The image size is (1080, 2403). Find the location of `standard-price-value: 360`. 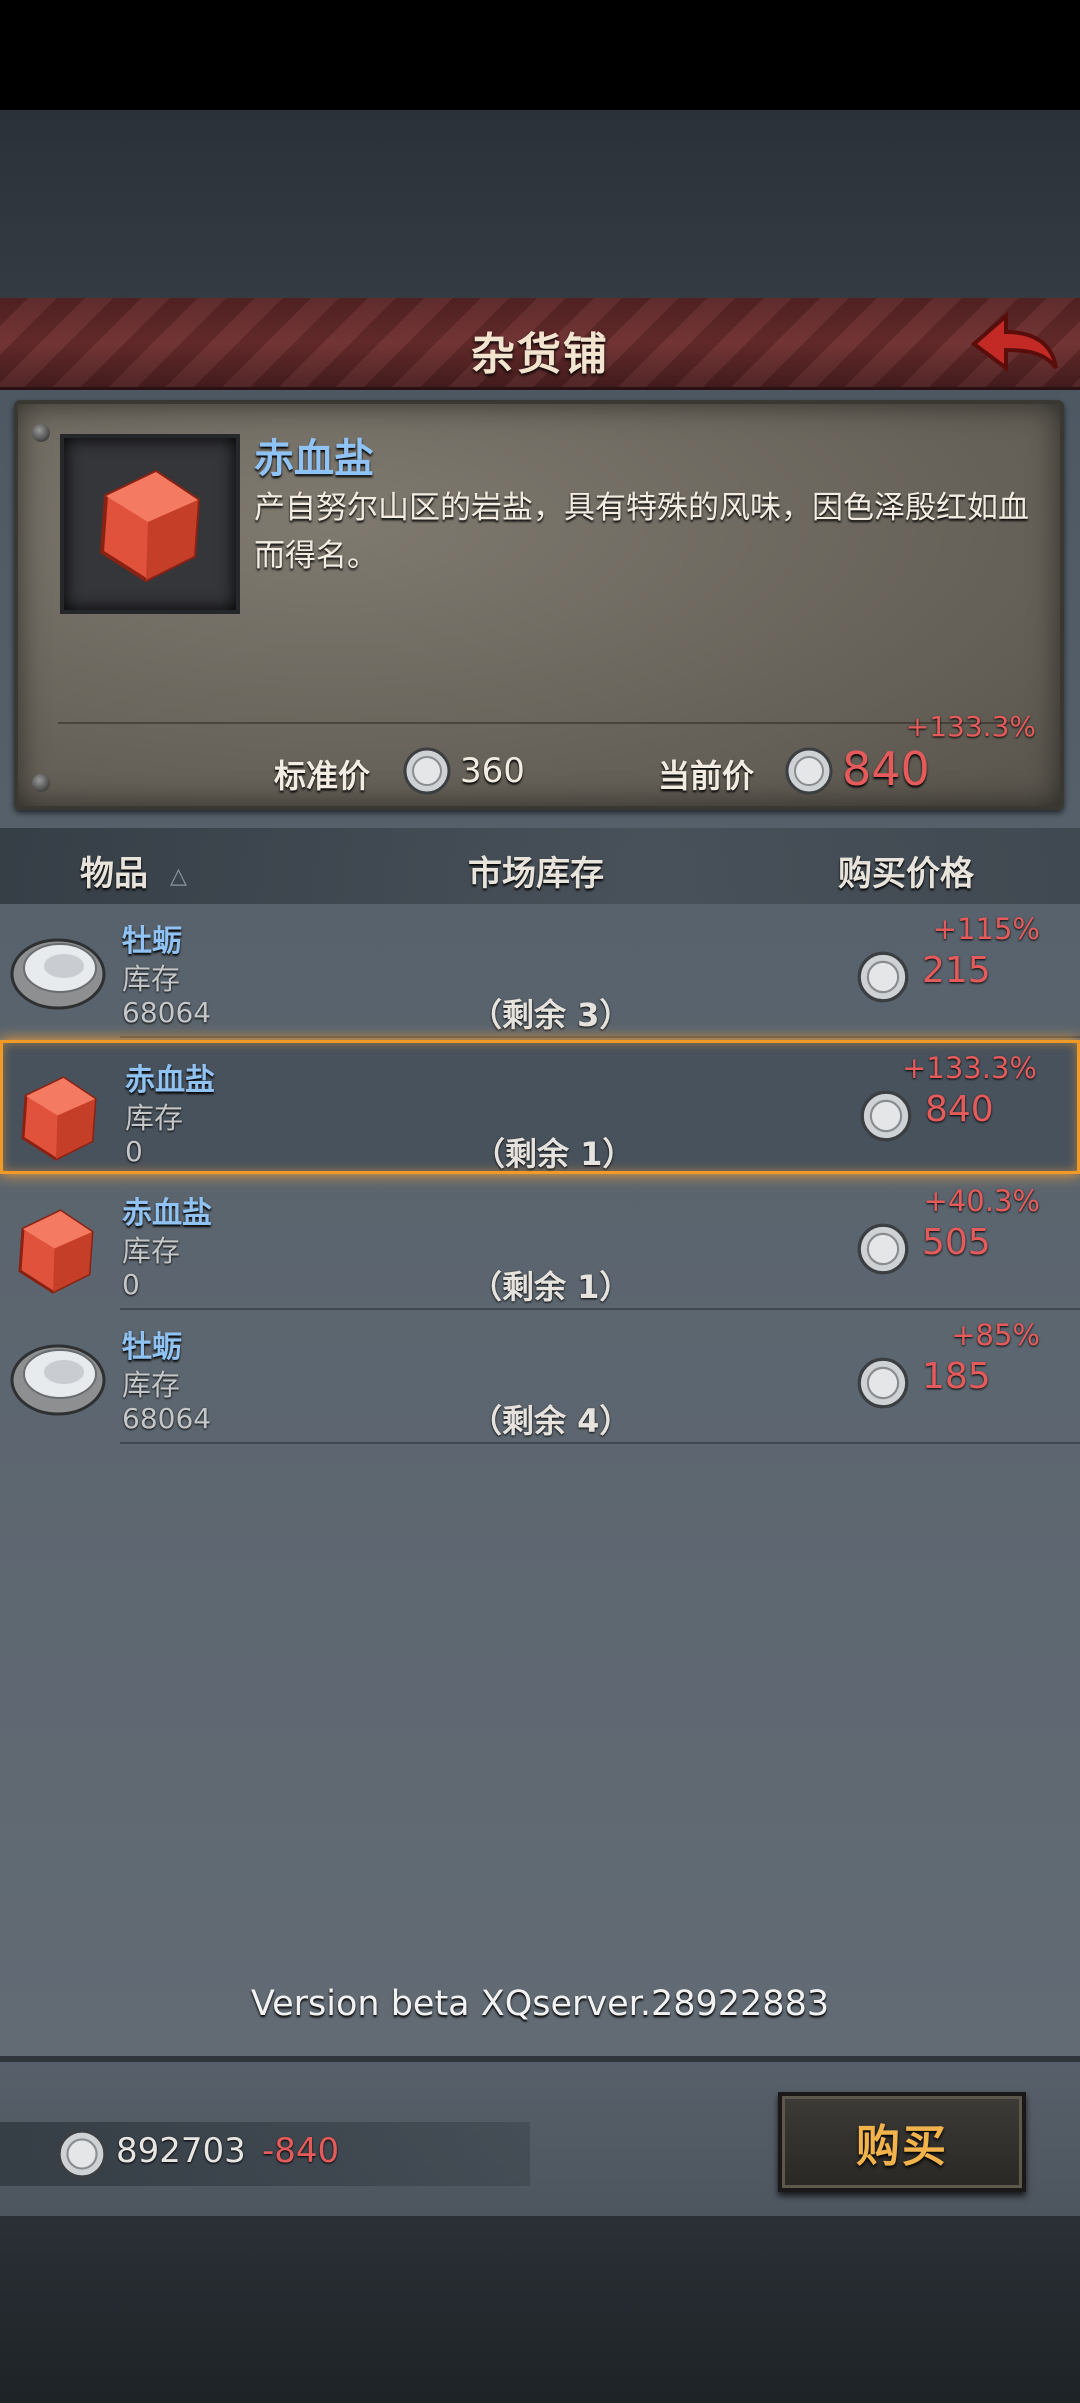

standard-price-value: 360 is located at coordinates (492, 771).